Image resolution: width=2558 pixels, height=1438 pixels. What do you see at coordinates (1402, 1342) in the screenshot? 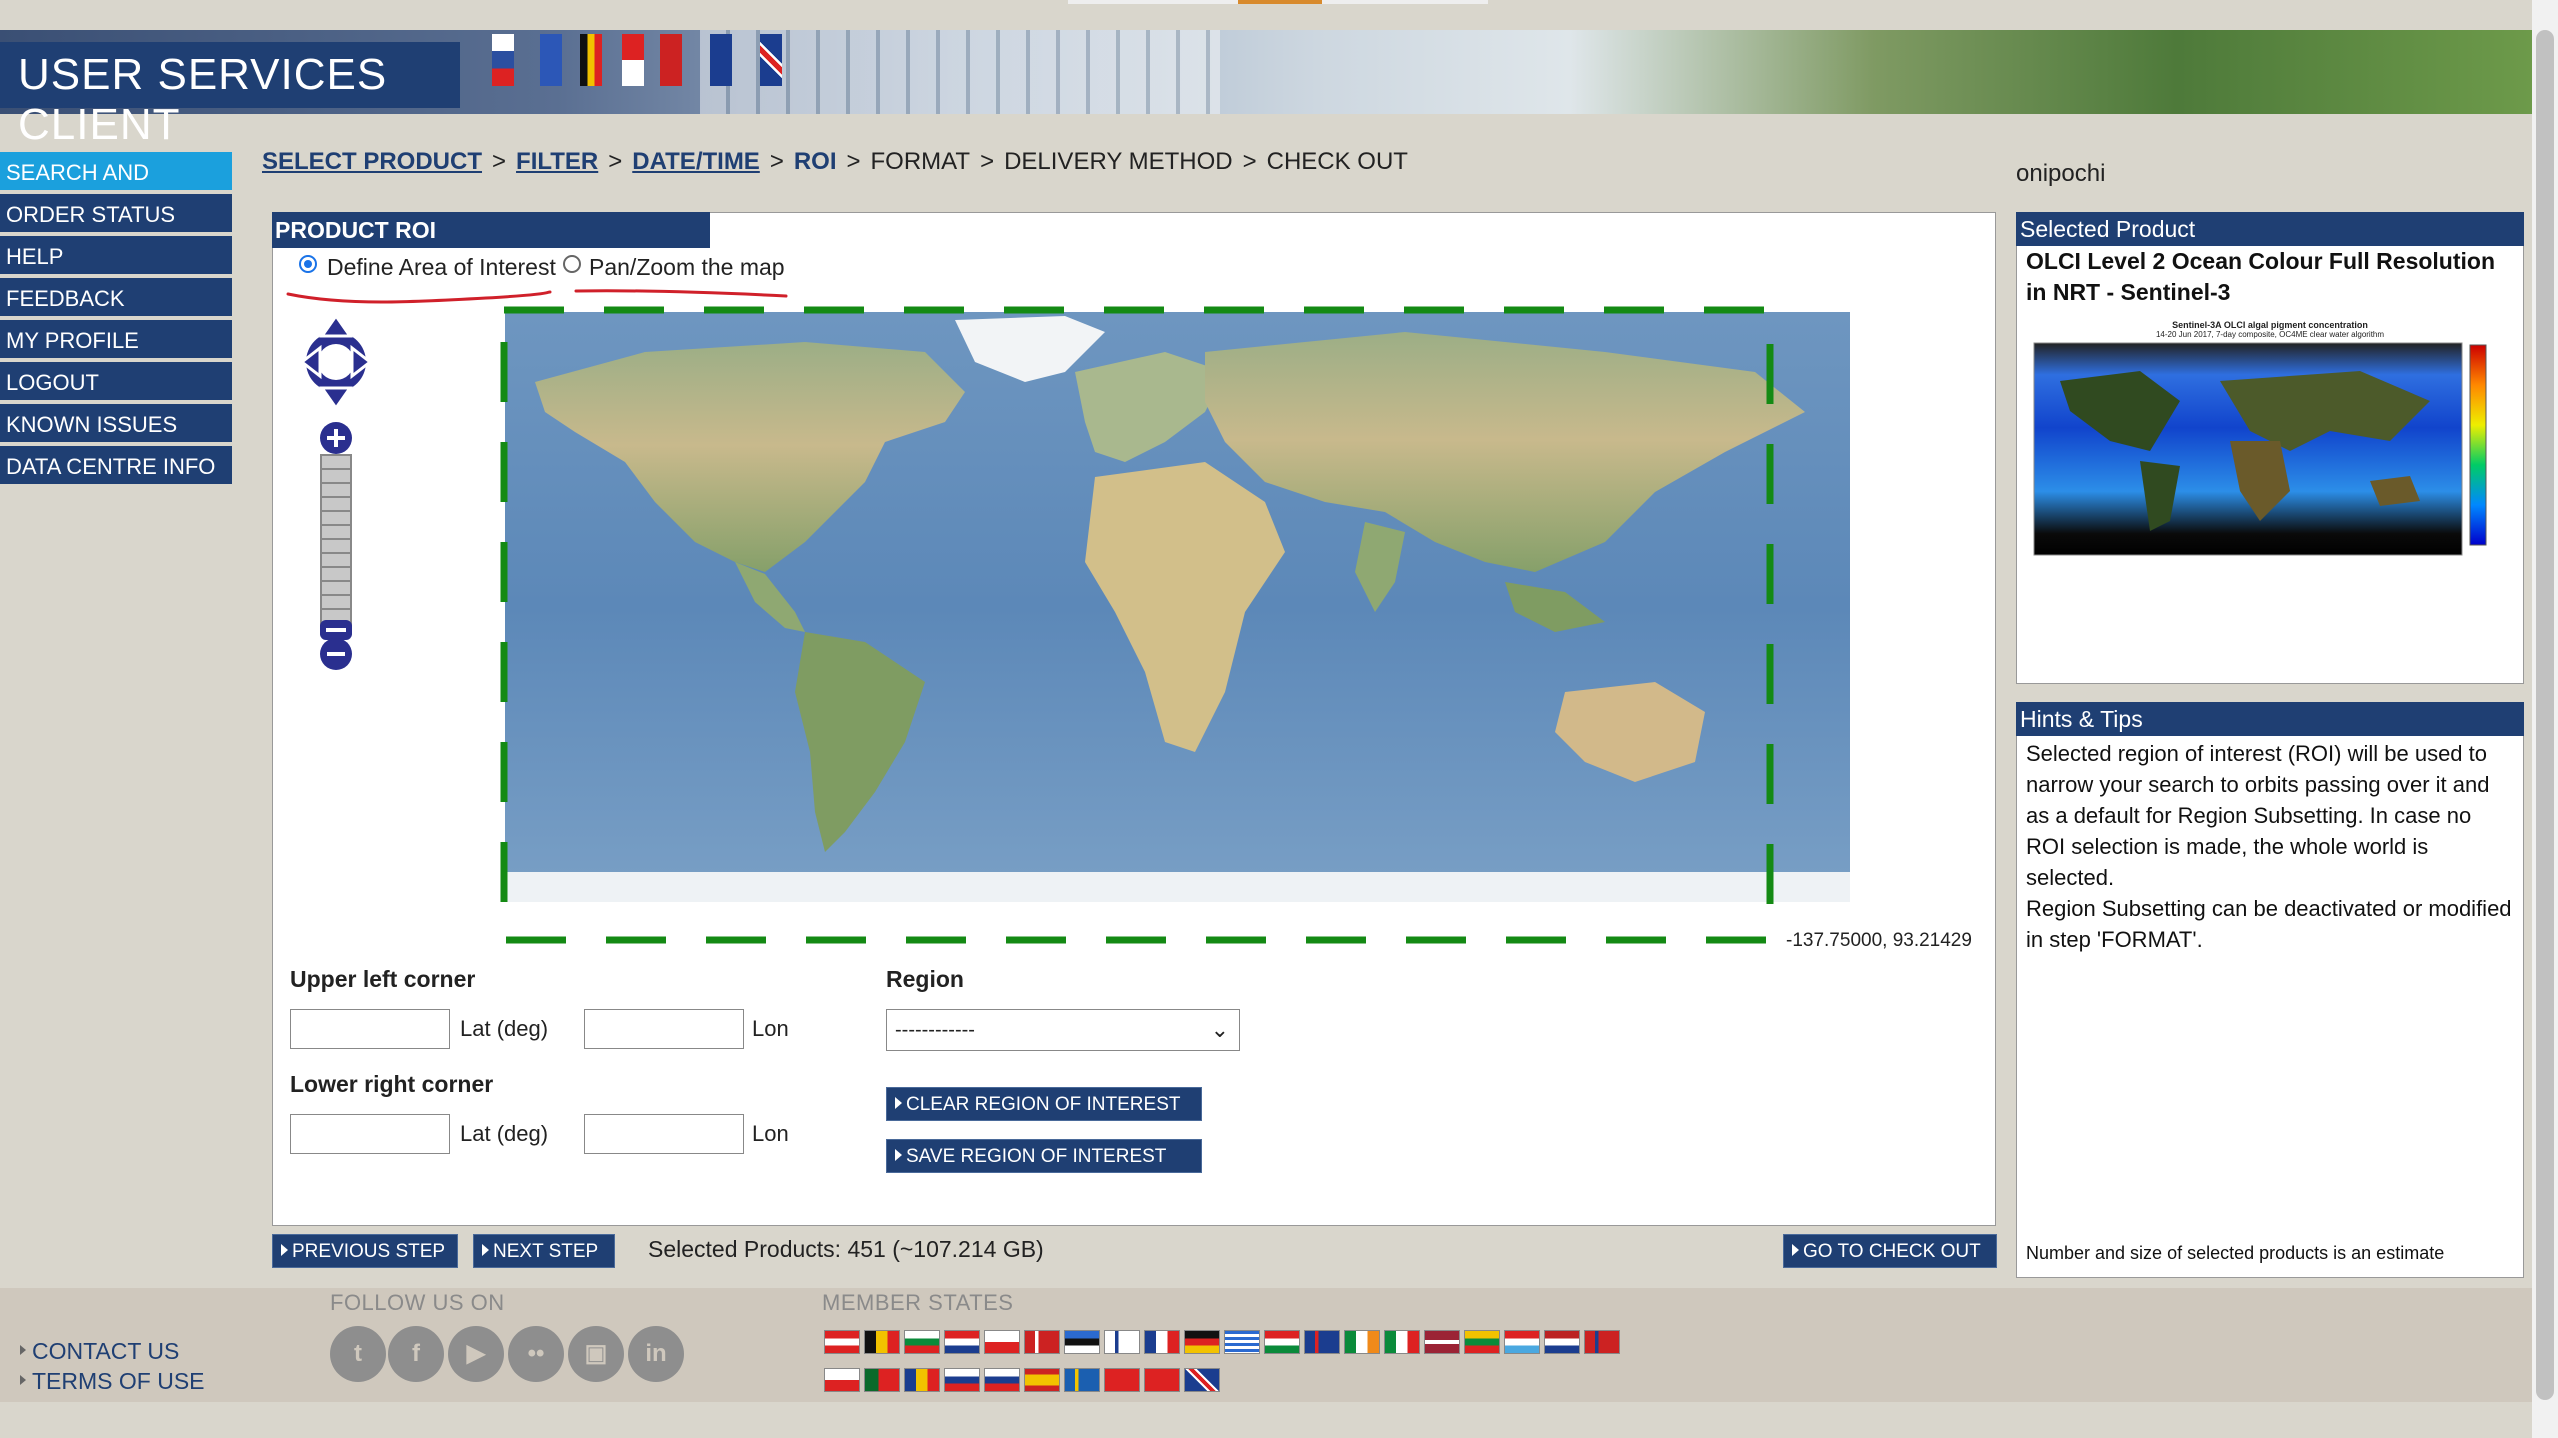
I see `flag-italy` at bounding box center [1402, 1342].